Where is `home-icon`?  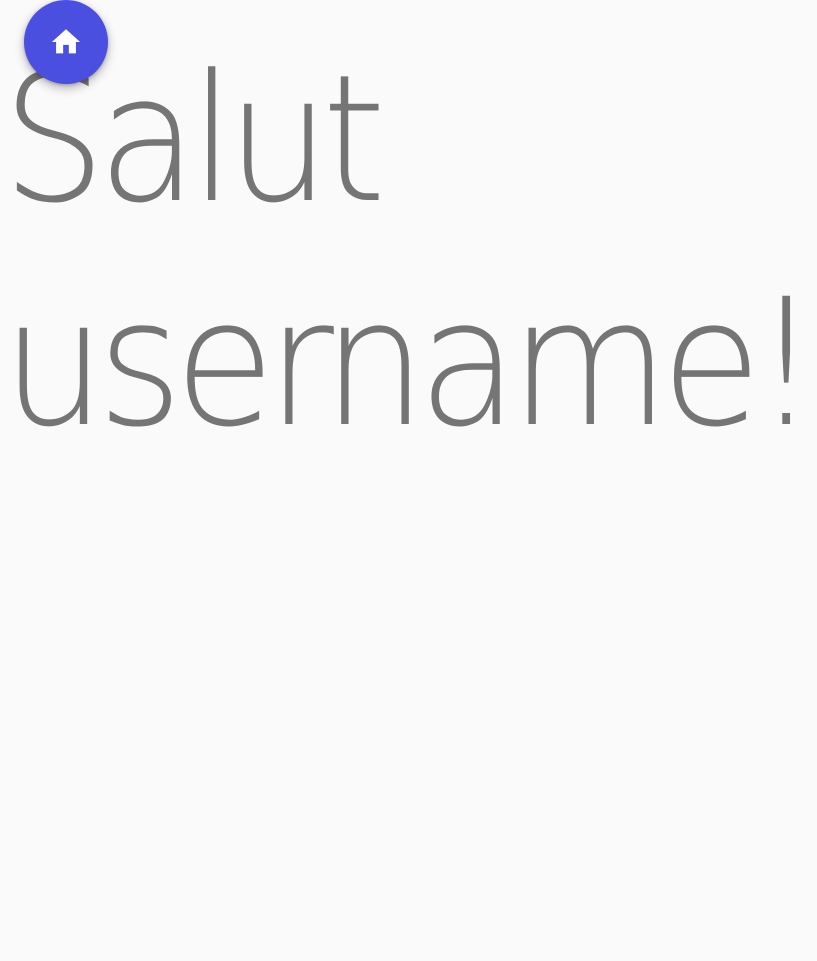 home-icon is located at coordinates (66, 42).